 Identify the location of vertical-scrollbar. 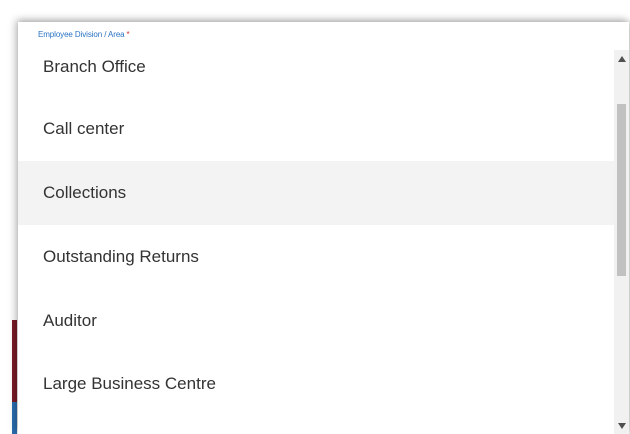
(621, 242).